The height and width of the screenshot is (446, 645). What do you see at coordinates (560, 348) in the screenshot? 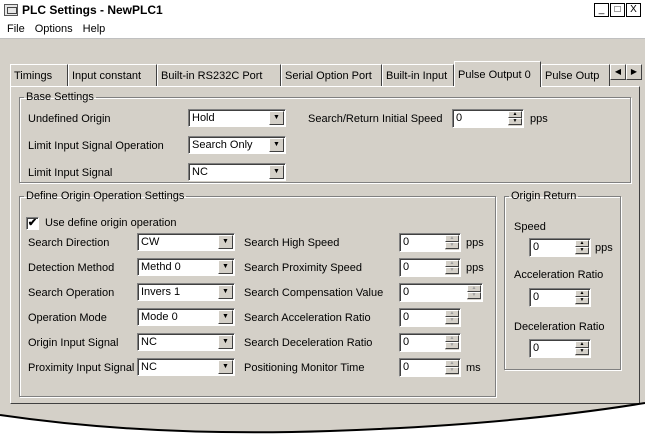
I see `return-decel-spinner: 0 ▲ ▼` at bounding box center [560, 348].